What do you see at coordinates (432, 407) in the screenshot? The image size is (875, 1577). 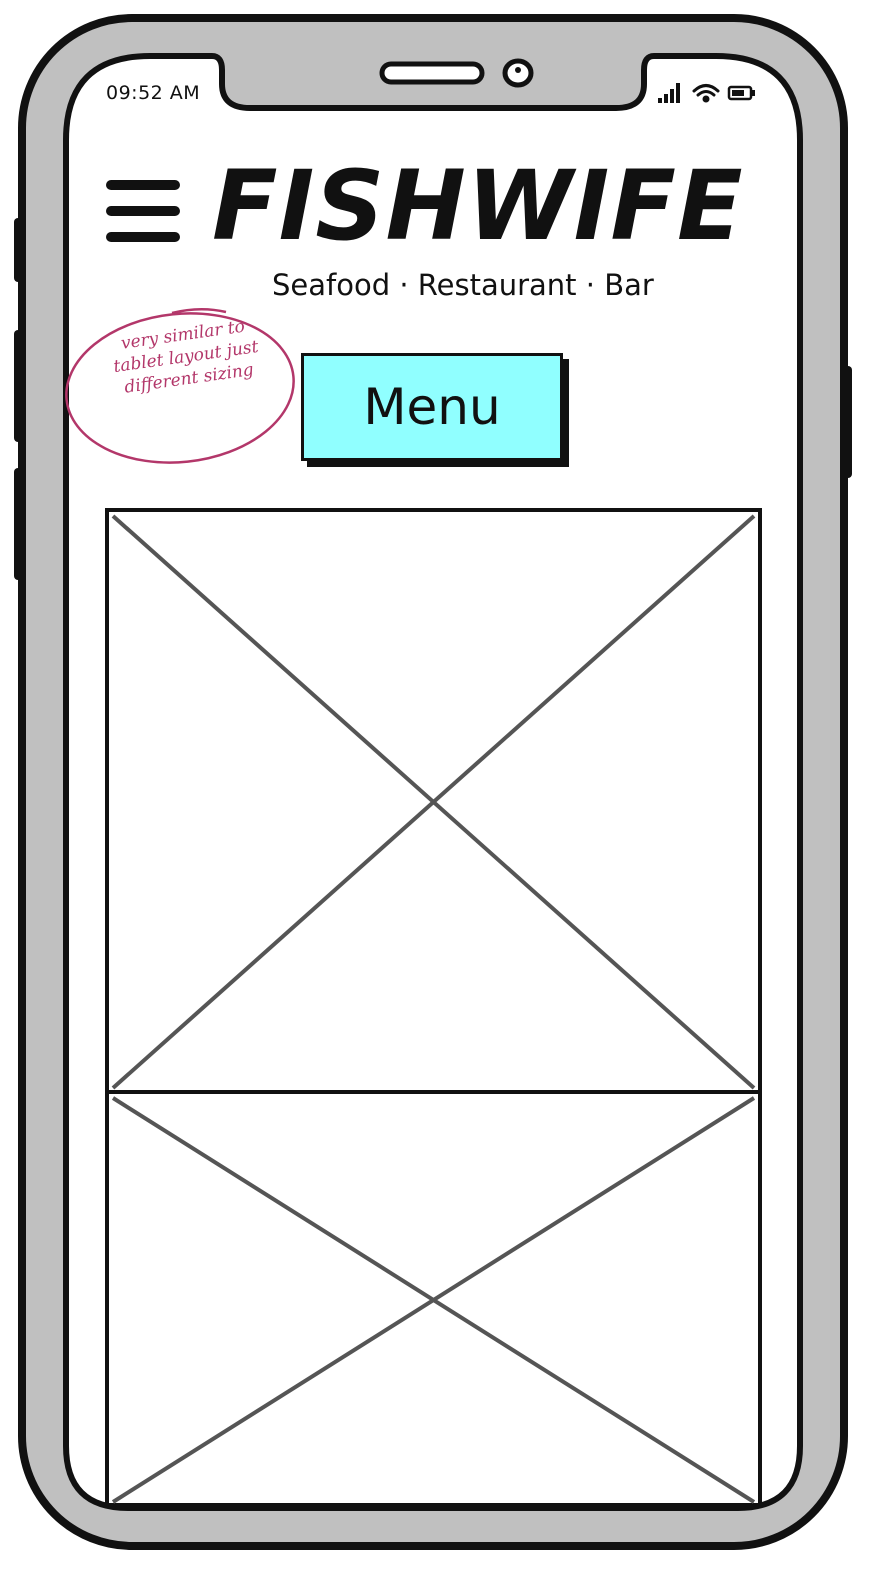 I see `menu-button: Menu` at bounding box center [432, 407].